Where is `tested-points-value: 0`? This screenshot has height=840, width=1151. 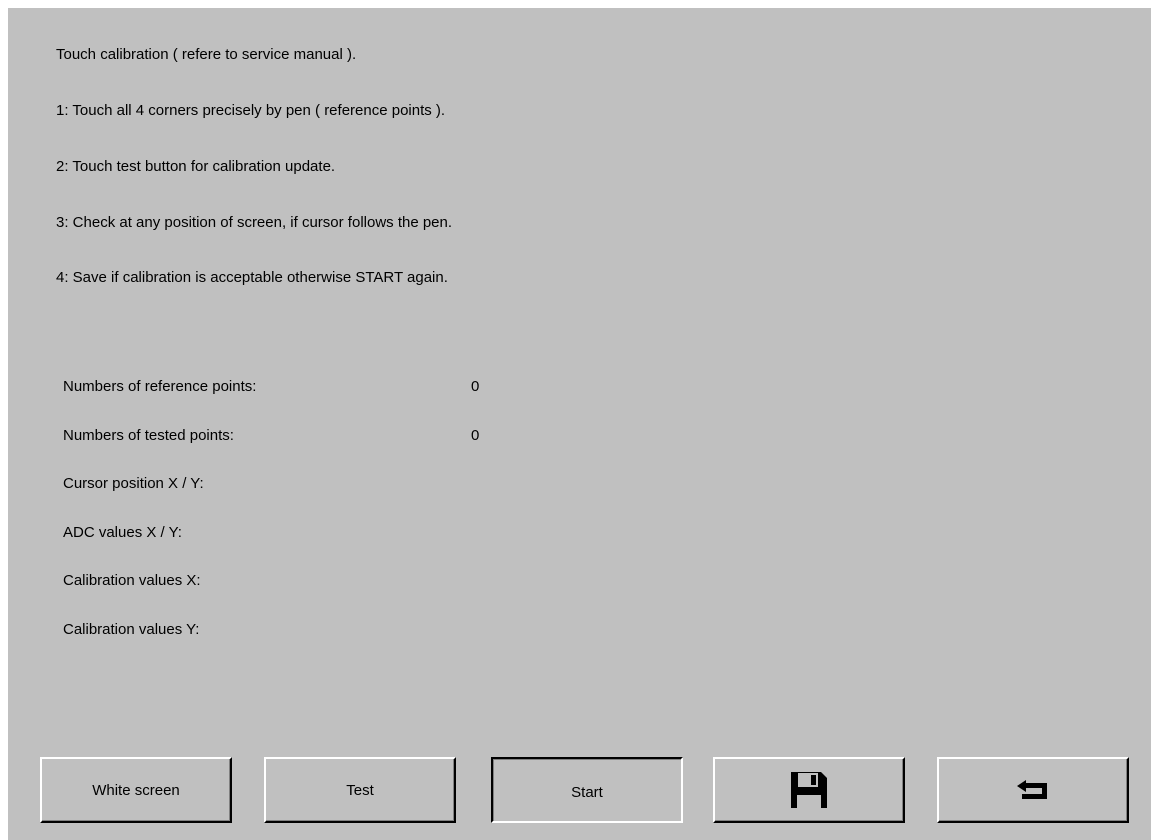 tested-points-value: 0 is located at coordinates (475, 435).